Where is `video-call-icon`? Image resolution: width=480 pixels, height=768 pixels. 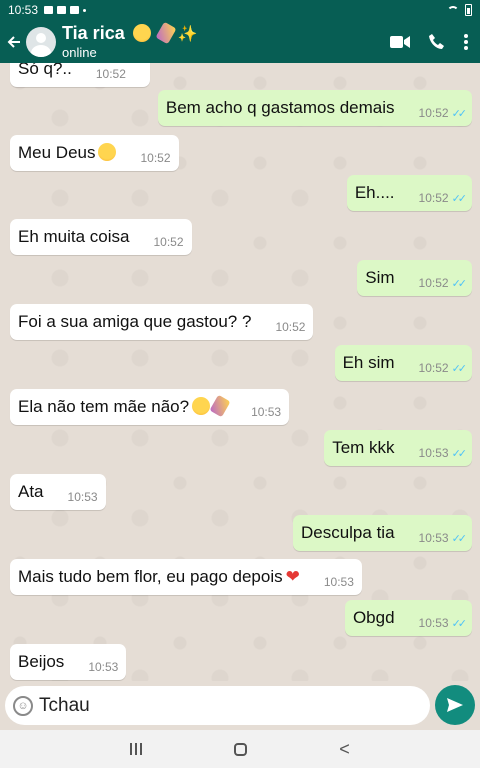
video-call-icon is located at coordinates (400, 42).